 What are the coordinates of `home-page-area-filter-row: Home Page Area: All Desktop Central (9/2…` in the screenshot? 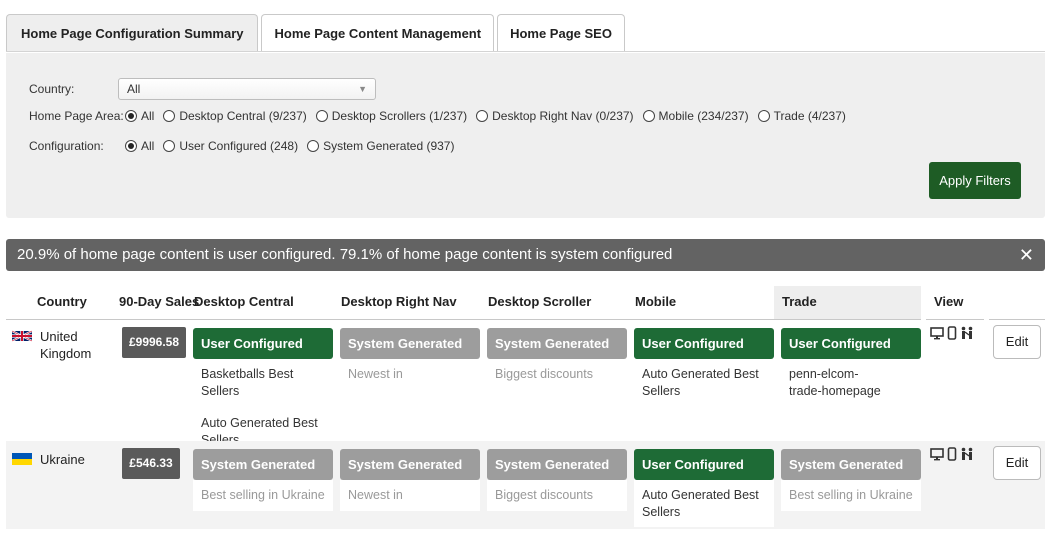 It's located at (442, 116).